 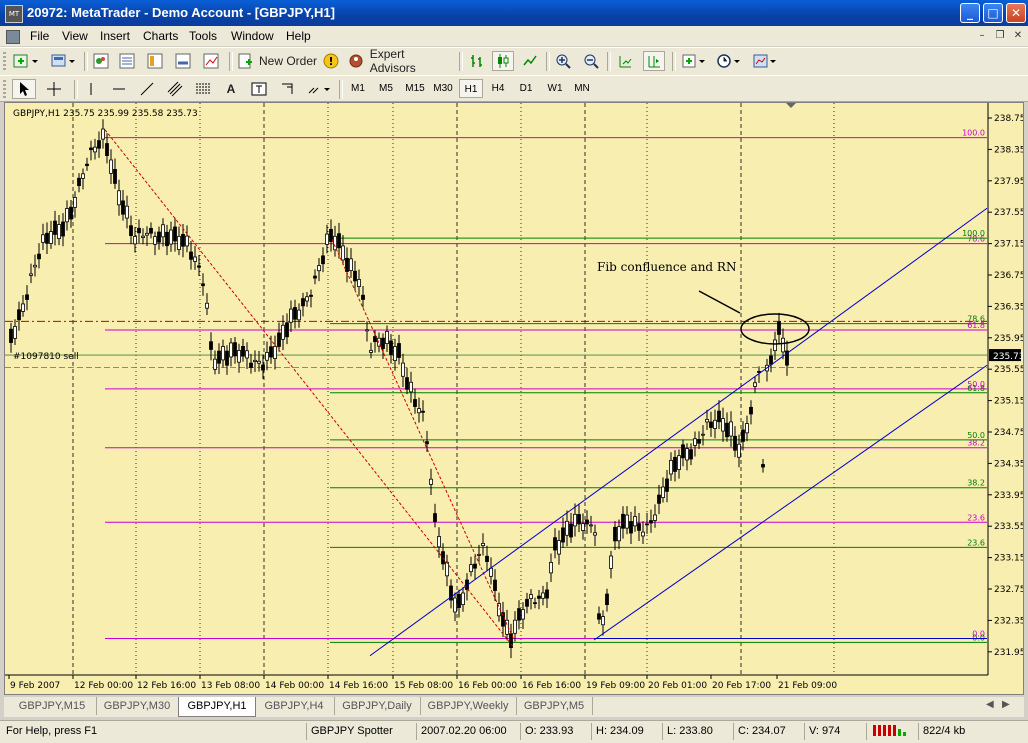 I want to click on indicators-button, so click(x=694, y=61).